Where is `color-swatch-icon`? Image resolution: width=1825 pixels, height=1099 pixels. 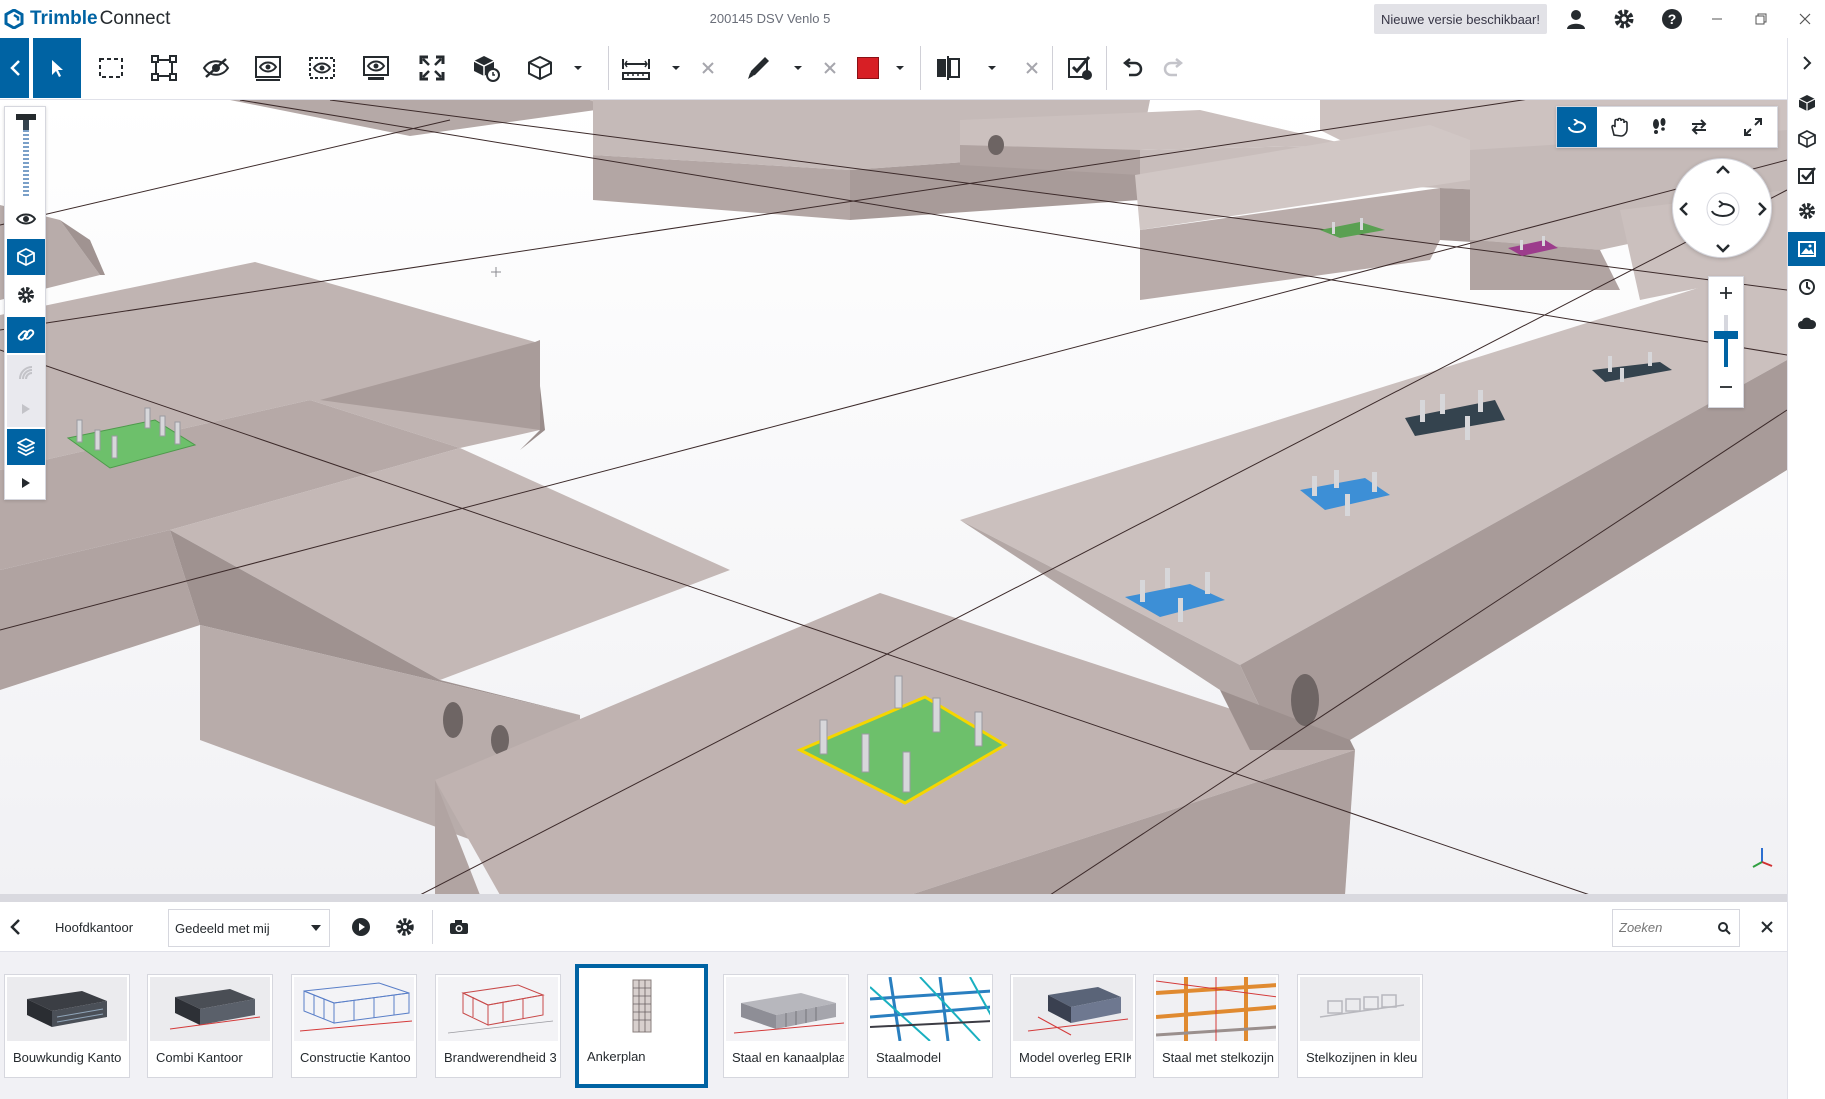 color-swatch-icon is located at coordinates (868, 68).